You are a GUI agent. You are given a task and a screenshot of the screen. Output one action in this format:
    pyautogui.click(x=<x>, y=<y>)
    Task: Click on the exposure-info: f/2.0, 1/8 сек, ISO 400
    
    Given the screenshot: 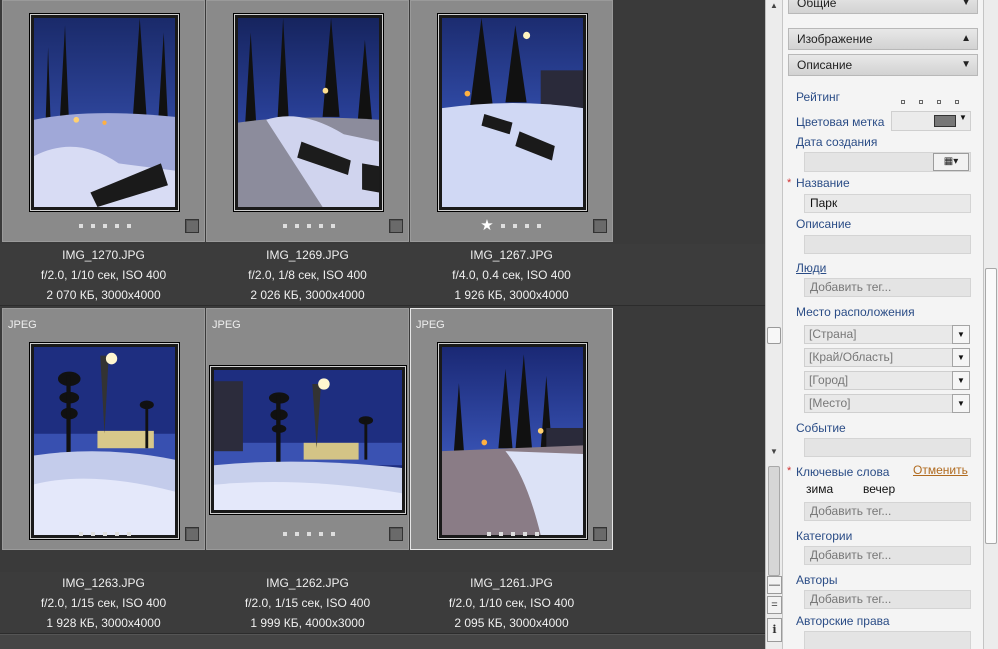 What is the action you would take?
    pyautogui.click(x=307, y=275)
    